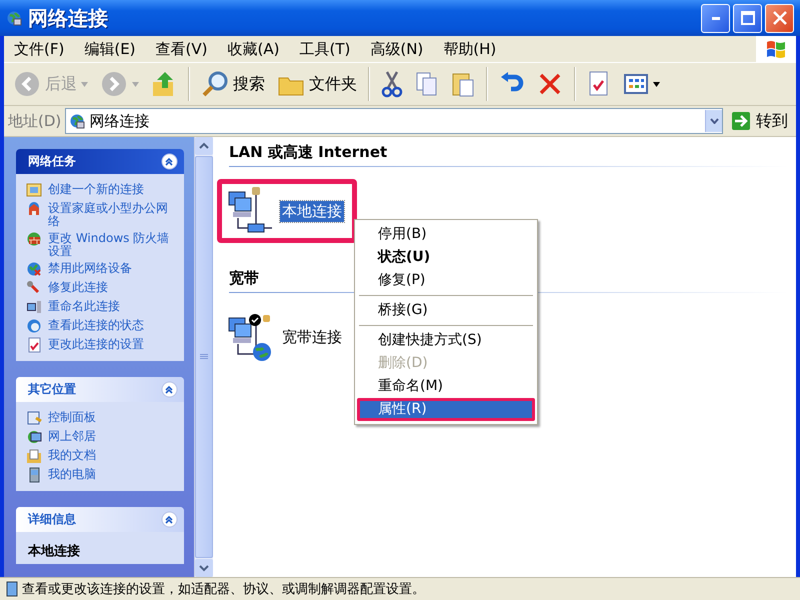  Describe the element at coordinates (469, 49) in the screenshot. I see `menu-item: 帮助(H)` at that location.